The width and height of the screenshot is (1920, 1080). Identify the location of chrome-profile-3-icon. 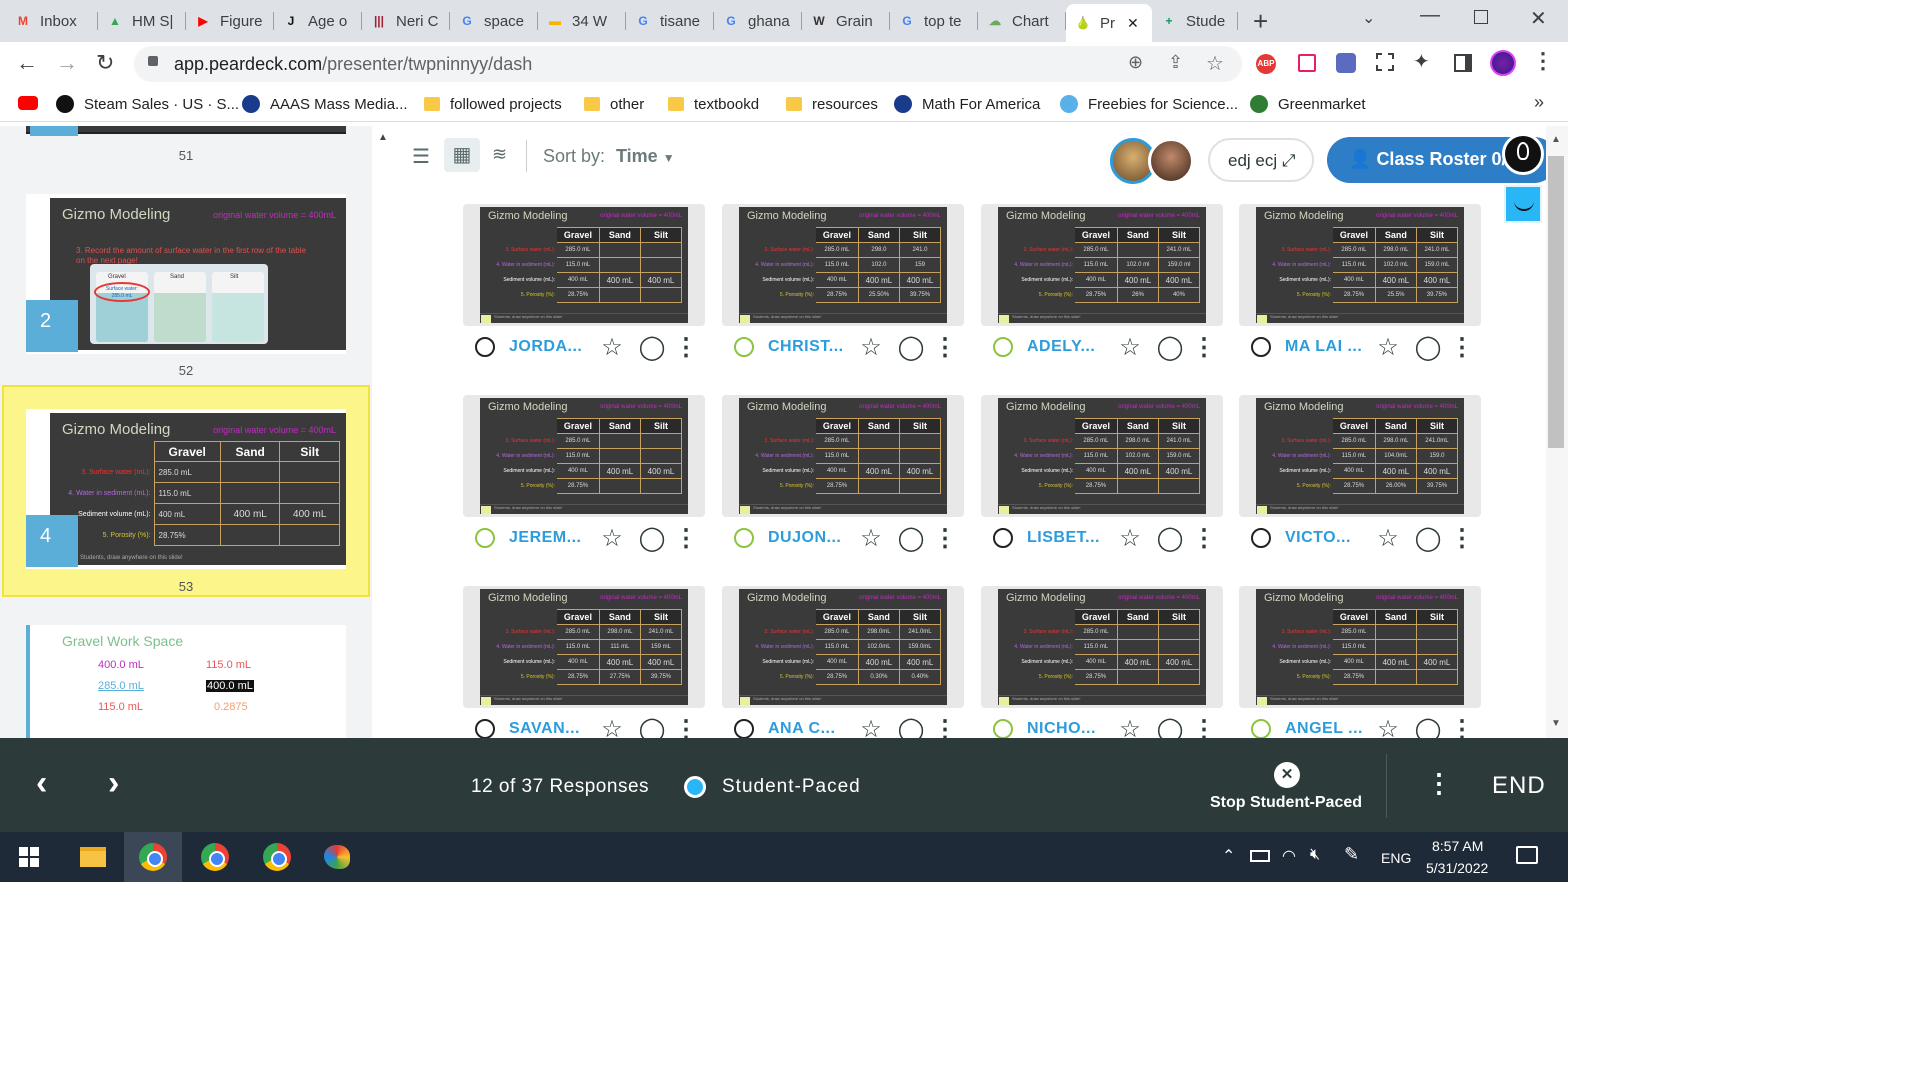
(277, 857).